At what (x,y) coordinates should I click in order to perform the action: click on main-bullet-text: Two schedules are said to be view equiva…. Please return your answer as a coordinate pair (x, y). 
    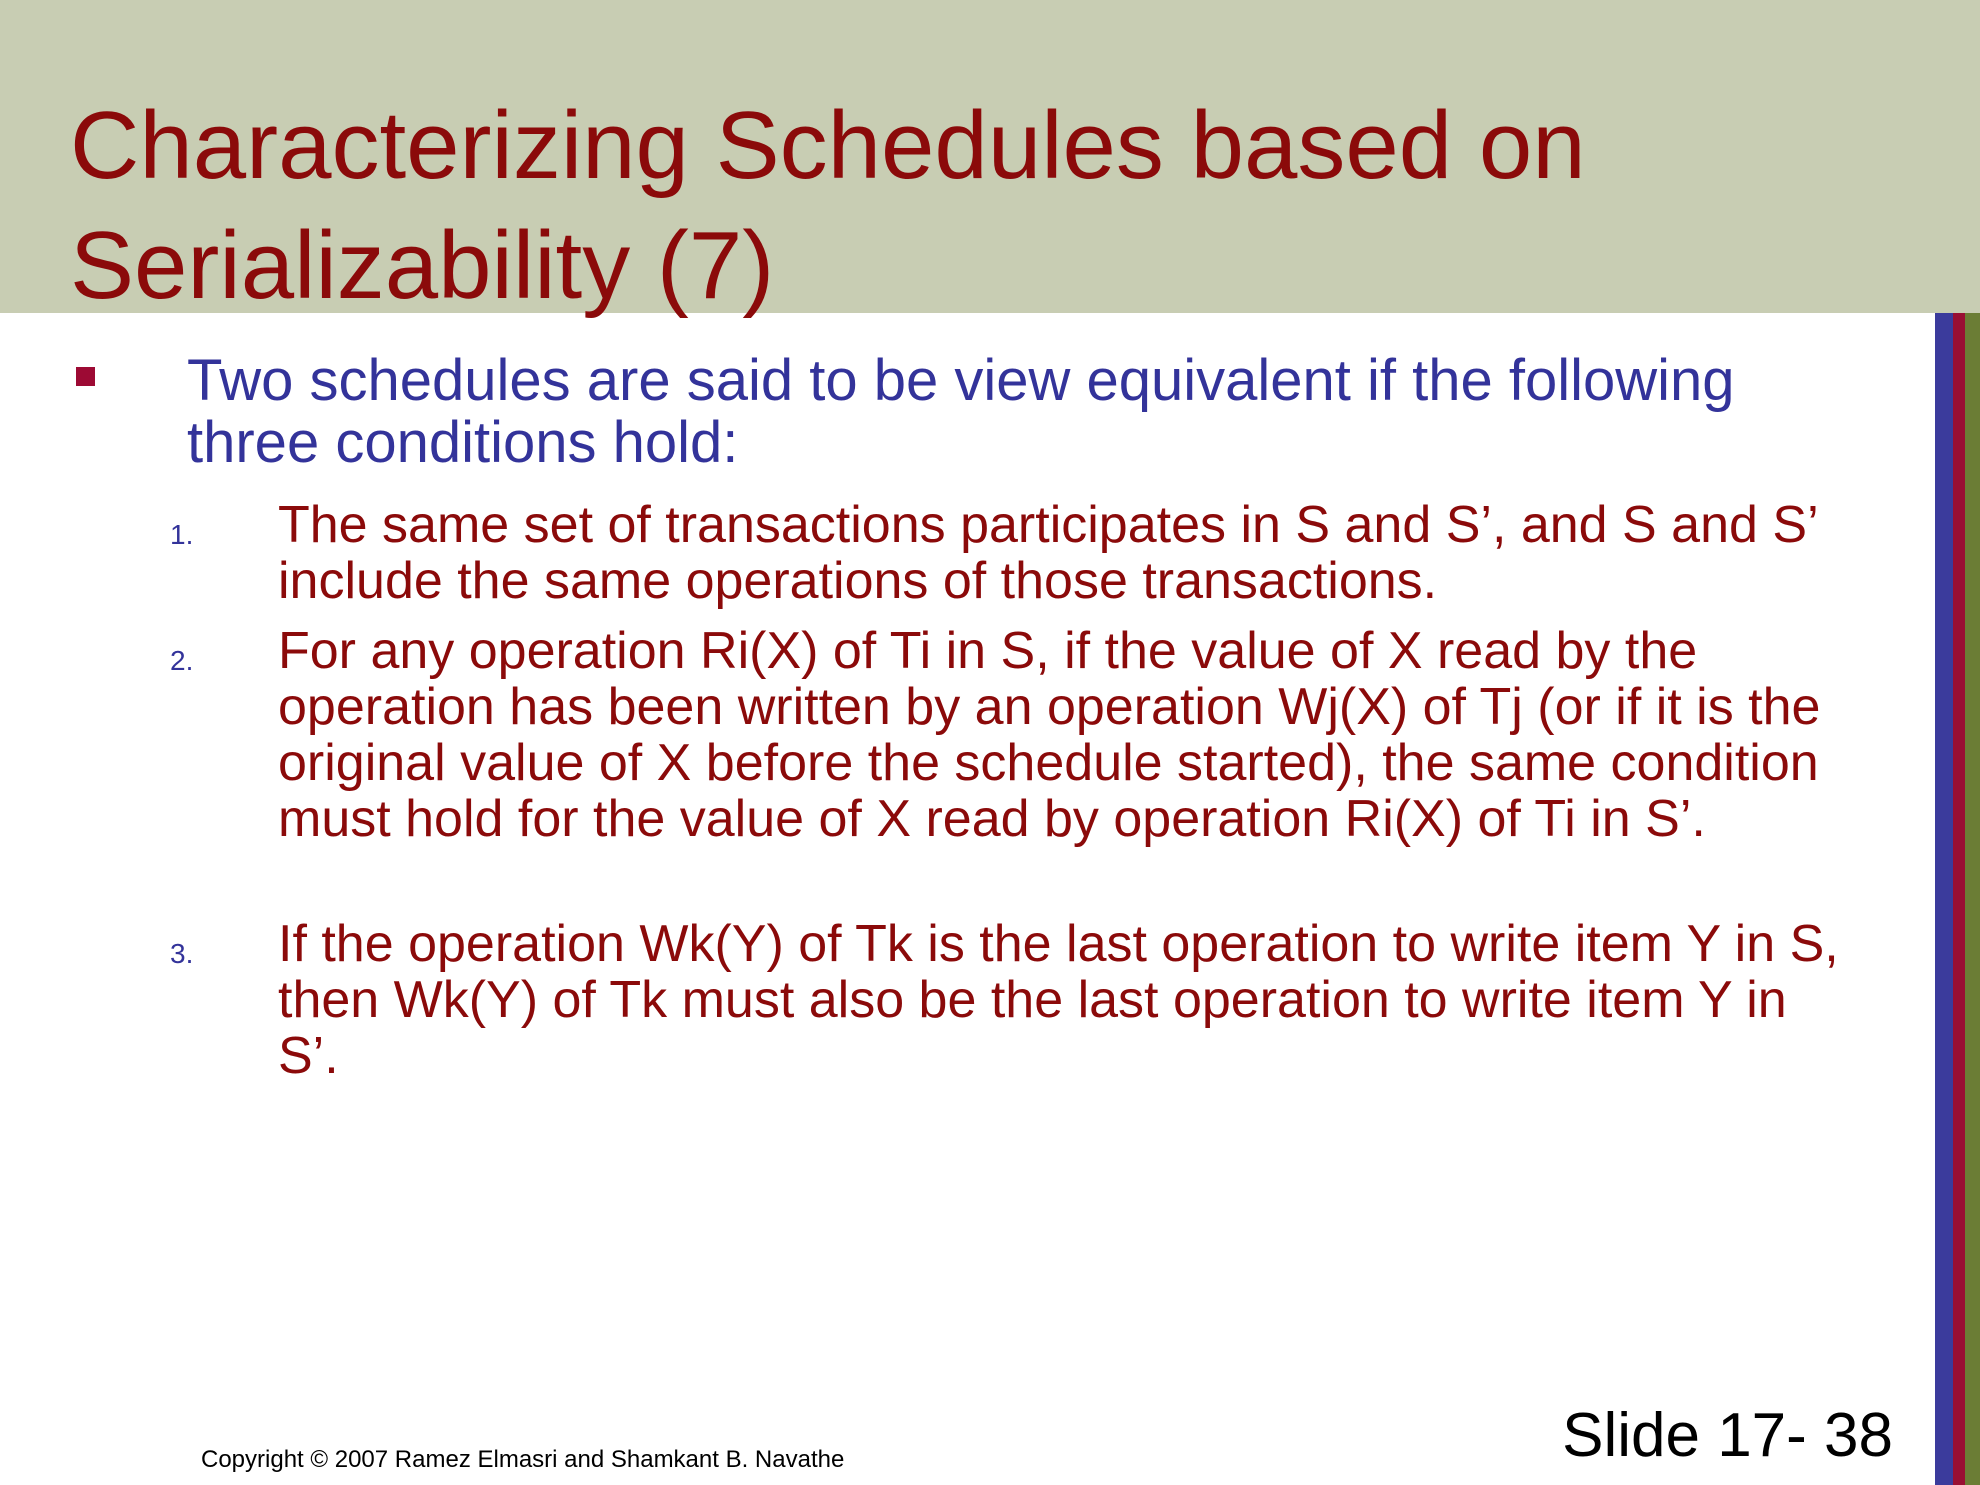
    Looking at the image, I should click on (961, 411).